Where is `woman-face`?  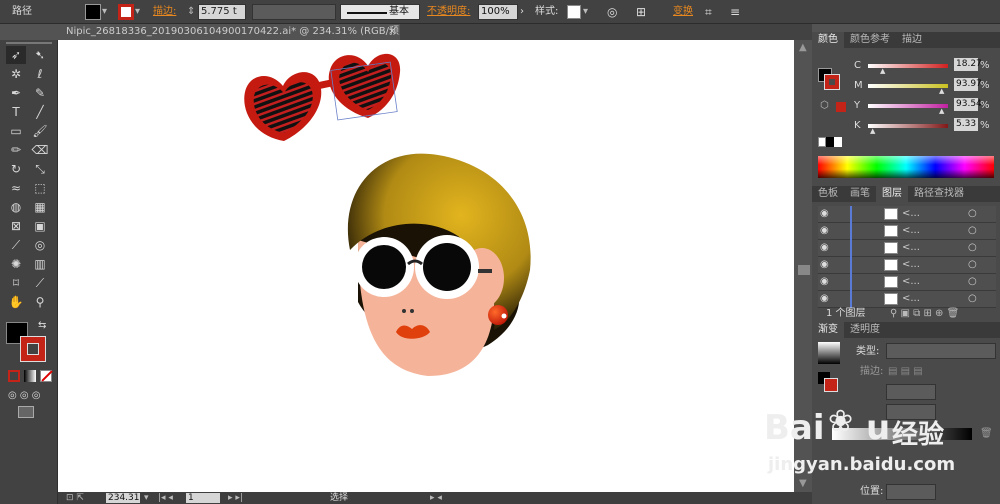
woman-face is located at coordinates (439, 264).